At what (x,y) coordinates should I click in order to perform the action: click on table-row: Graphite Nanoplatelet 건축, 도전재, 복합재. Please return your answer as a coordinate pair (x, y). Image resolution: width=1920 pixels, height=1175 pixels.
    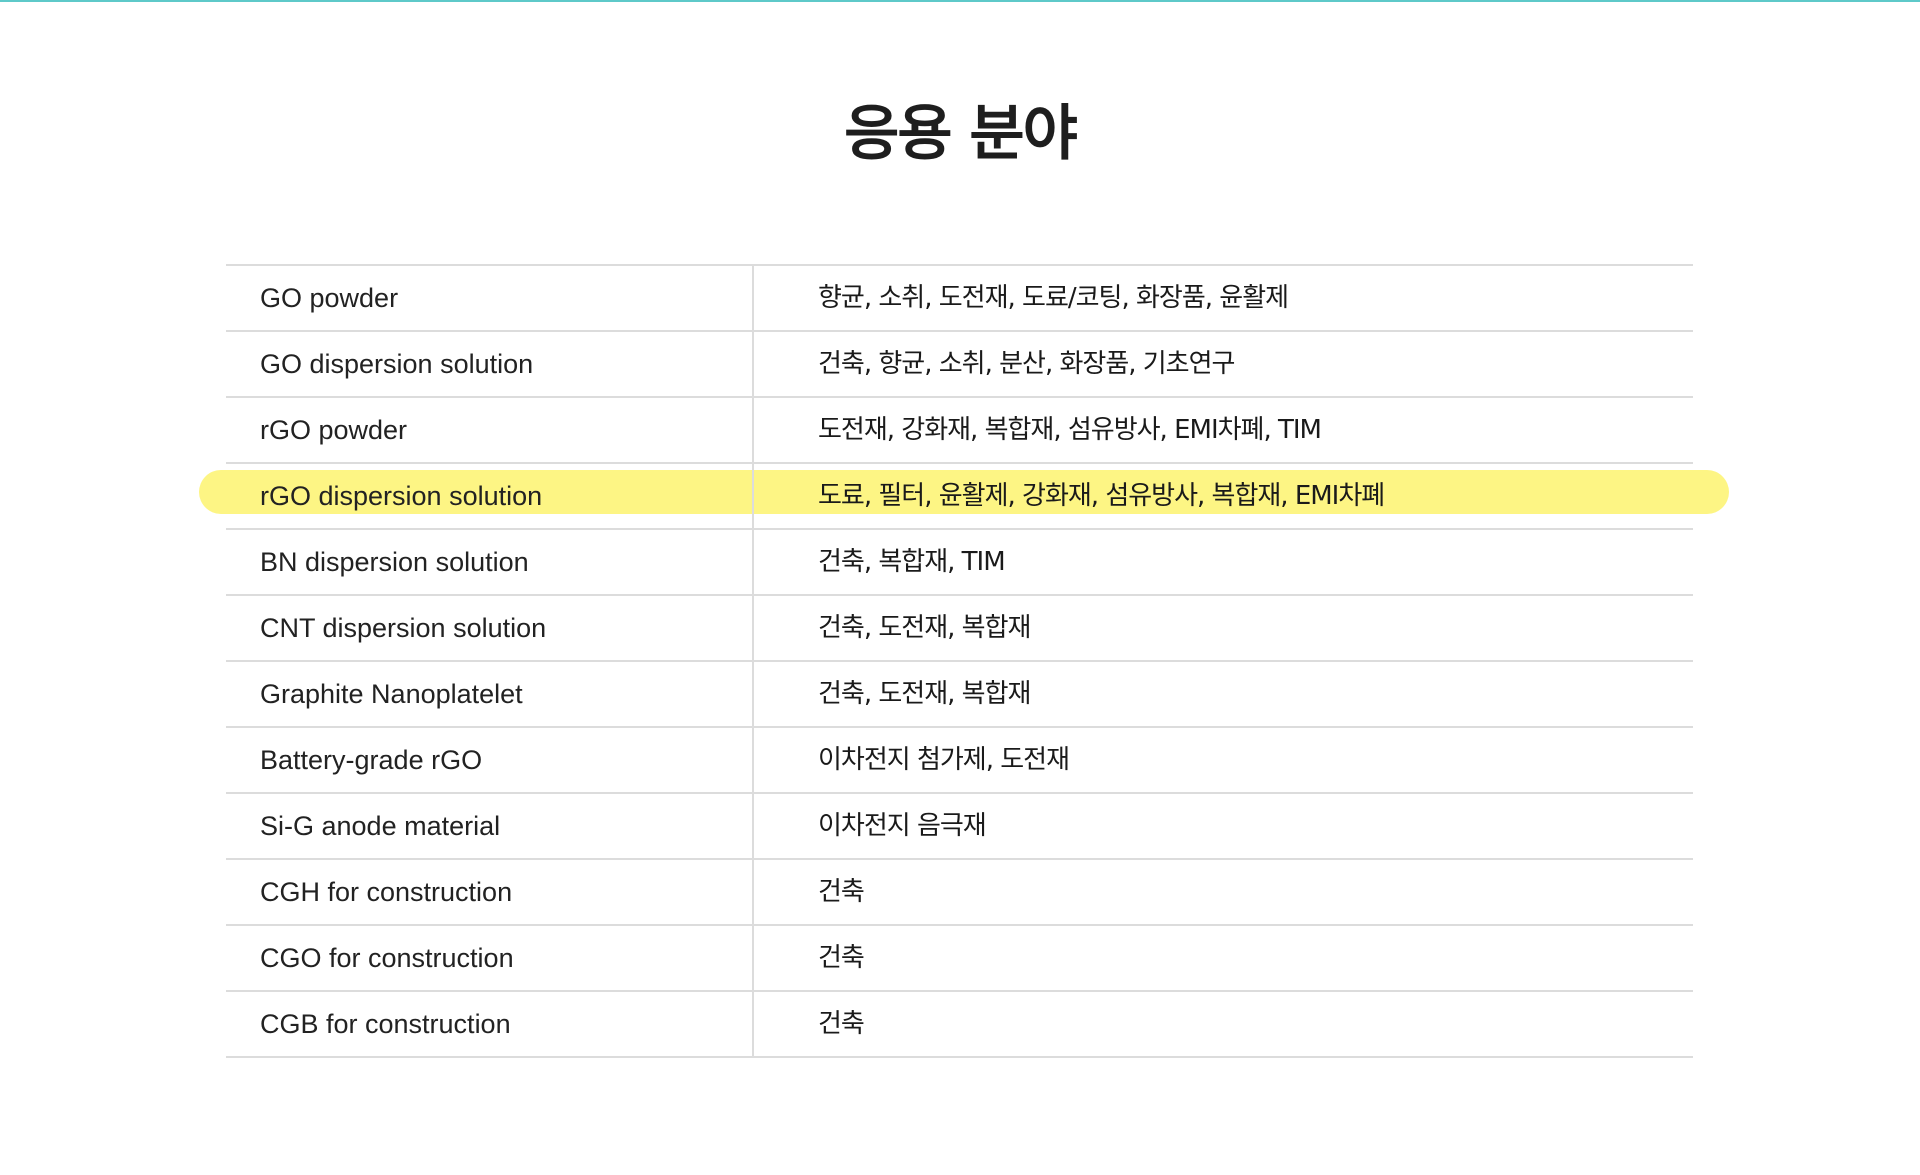
    Looking at the image, I should click on (959, 693).